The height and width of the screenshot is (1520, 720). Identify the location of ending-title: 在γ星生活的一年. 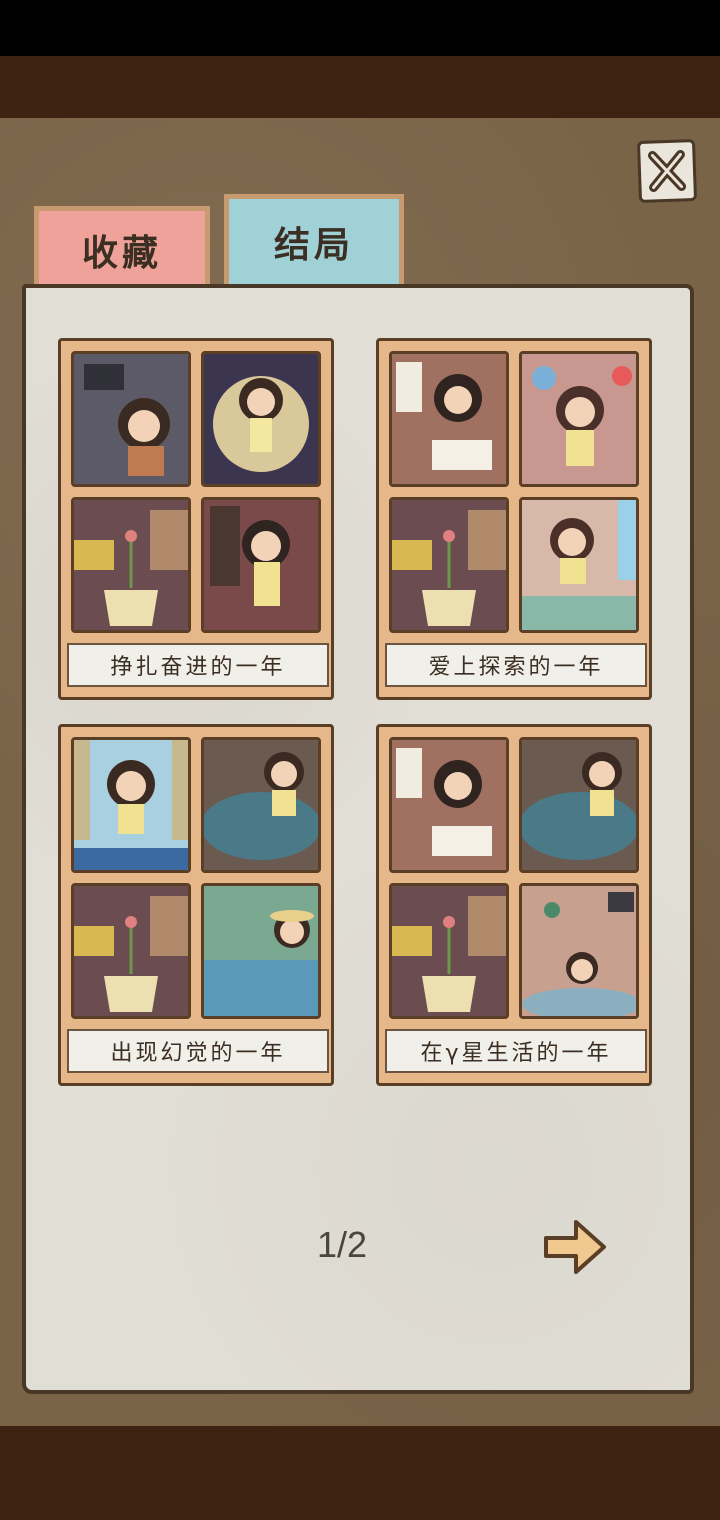
(516, 1051).